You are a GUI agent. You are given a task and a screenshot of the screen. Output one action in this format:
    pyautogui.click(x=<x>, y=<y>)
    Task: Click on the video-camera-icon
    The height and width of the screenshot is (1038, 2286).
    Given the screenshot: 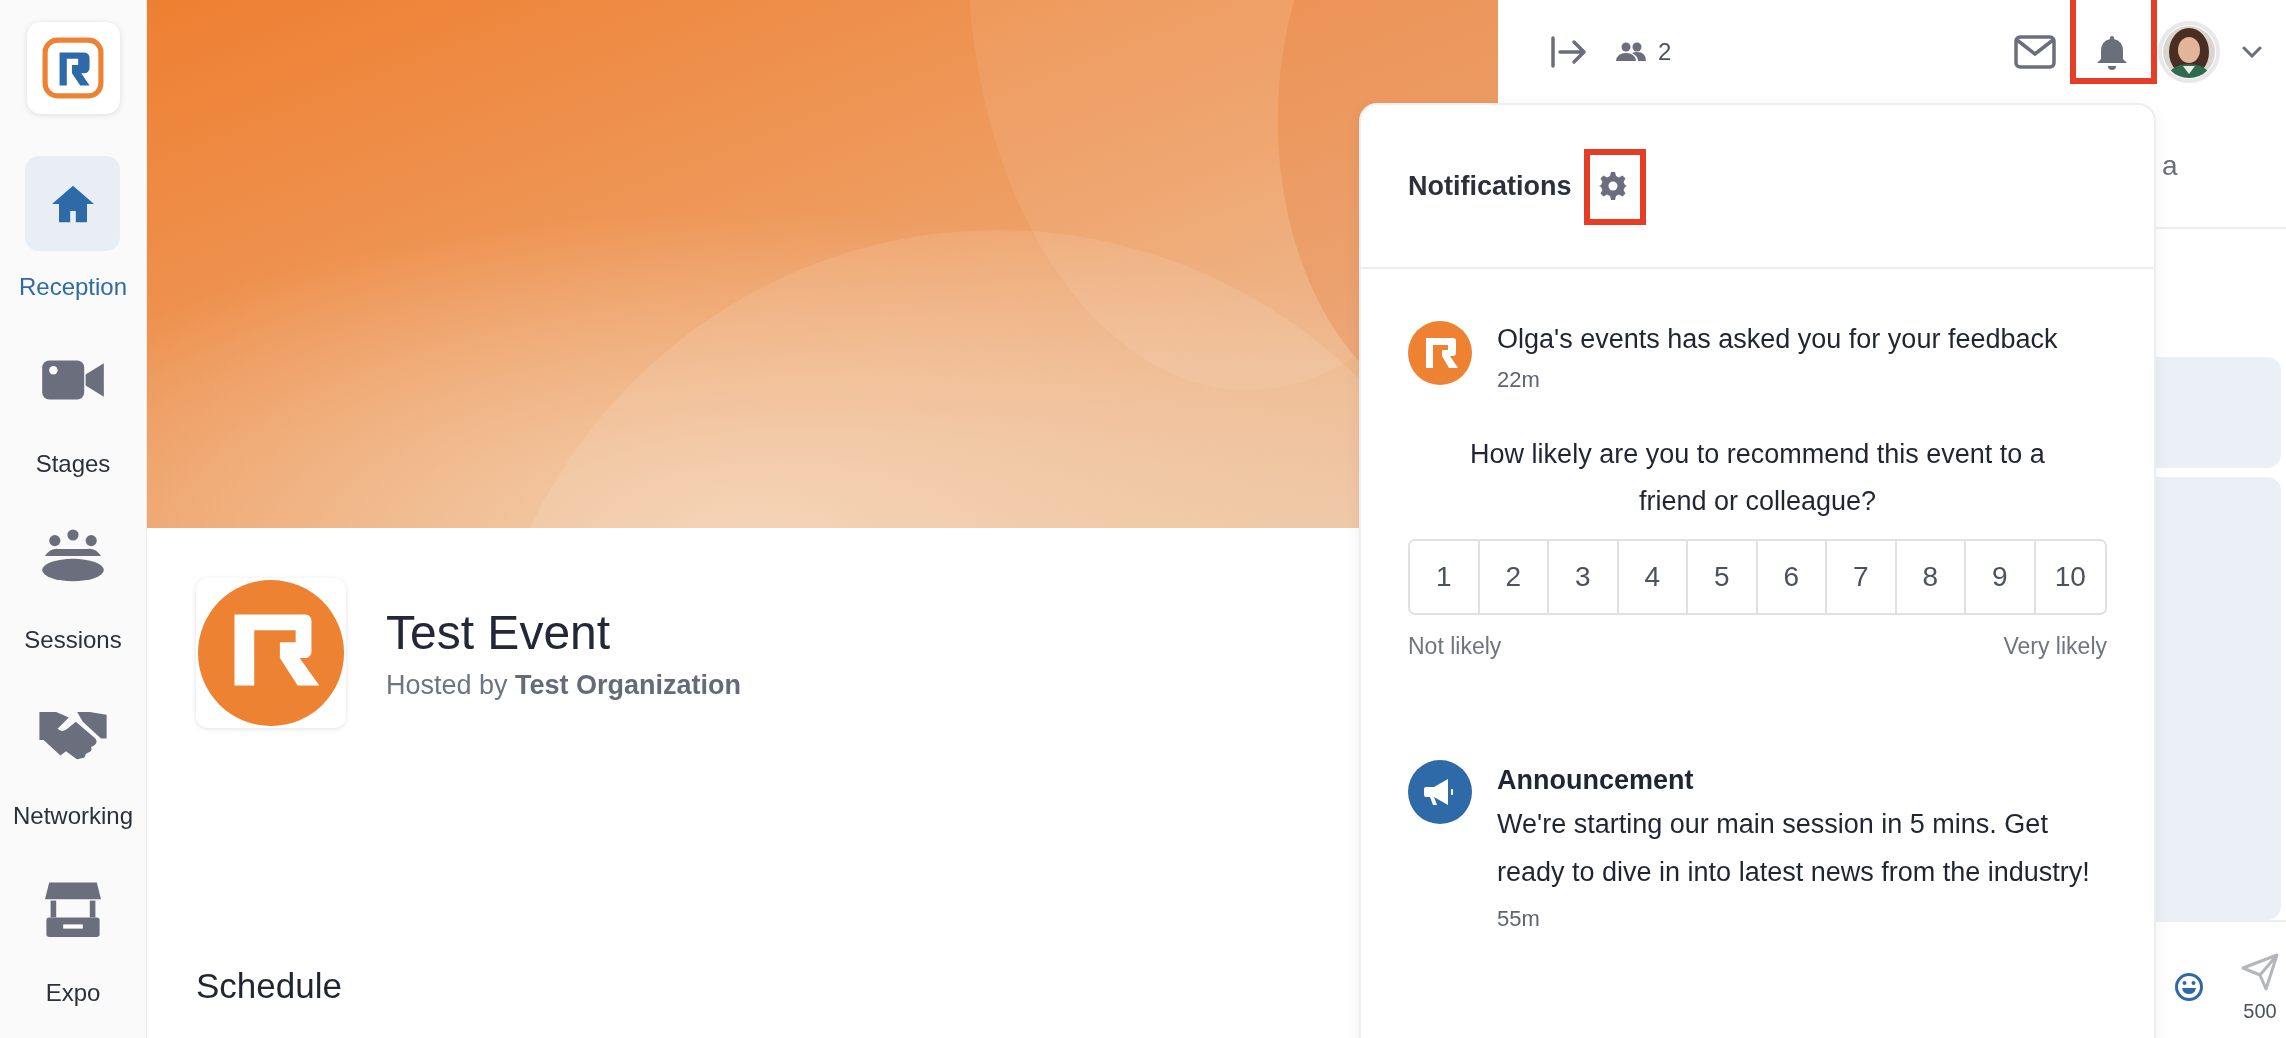 What is the action you would take?
    pyautogui.click(x=73, y=380)
    